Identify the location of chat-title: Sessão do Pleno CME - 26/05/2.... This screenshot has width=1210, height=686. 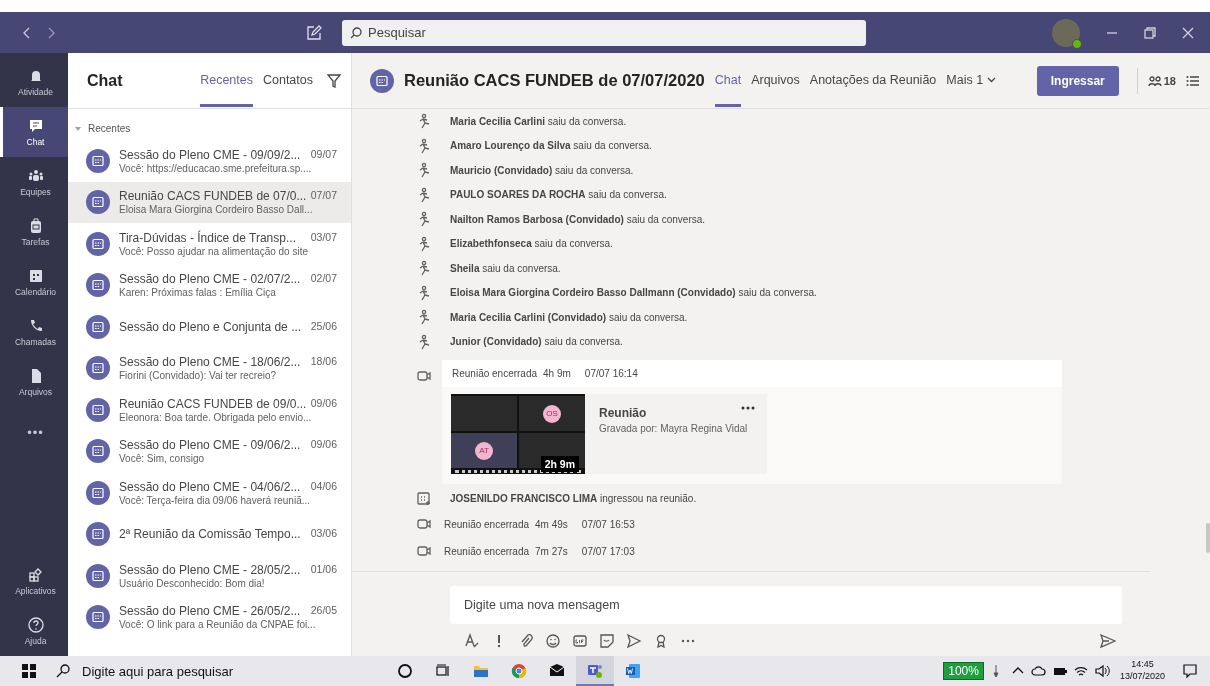
(210, 611).